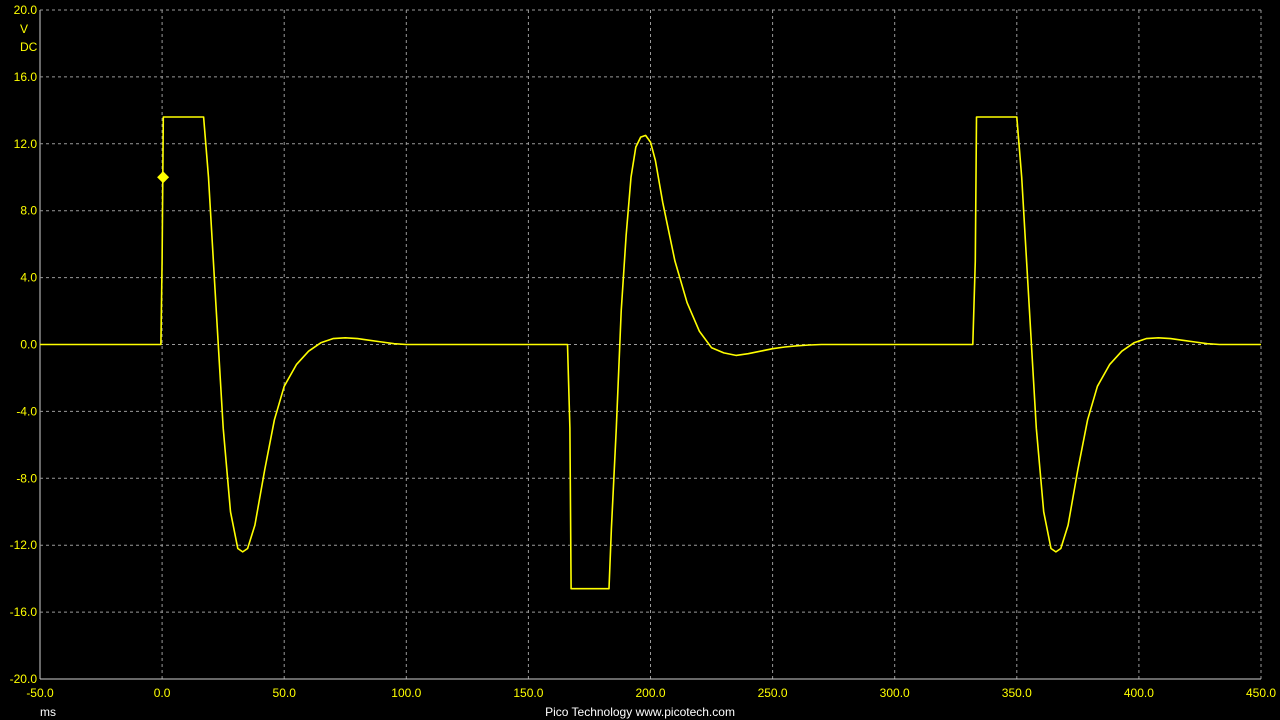 The image size is (1280, 720). What do you see at coordinates (528, 693) in the screenshot?
I see `x-tick-label: 150.0` at bounding box center [528, 693].